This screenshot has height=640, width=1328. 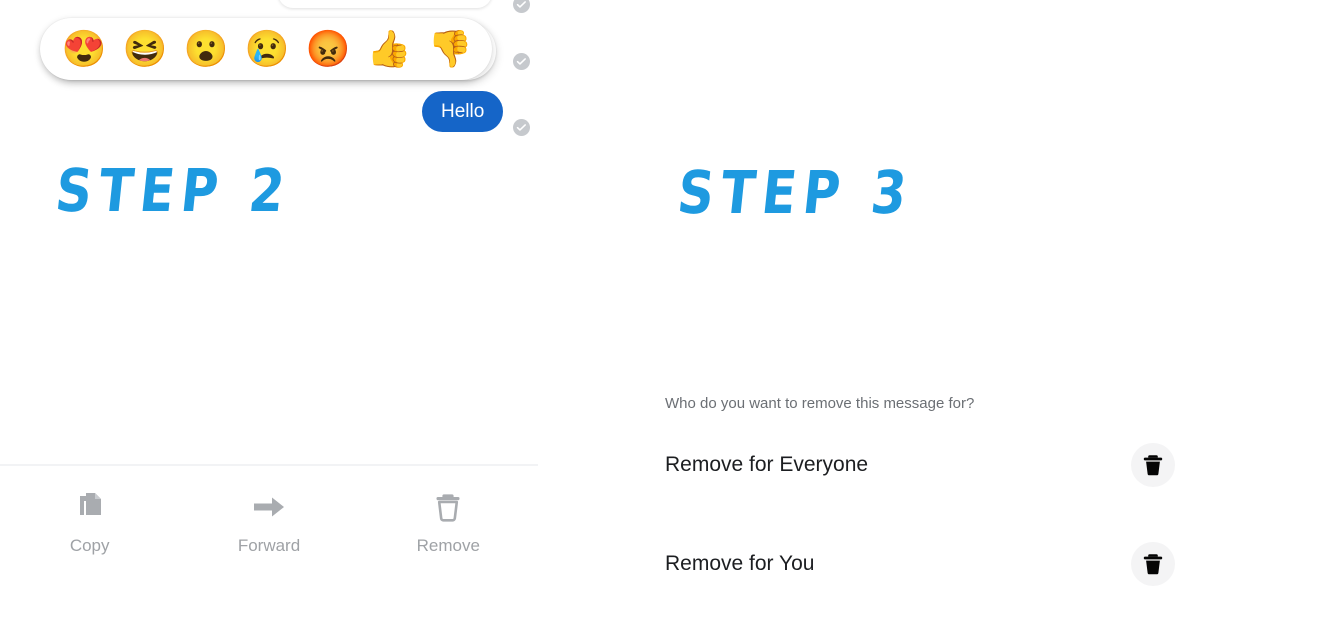 What do you see at coordinates (920, 465) in the screenshot?
I see `remove-for-everyone-row: Remove for Everyone` at bounding box center [920, 465].